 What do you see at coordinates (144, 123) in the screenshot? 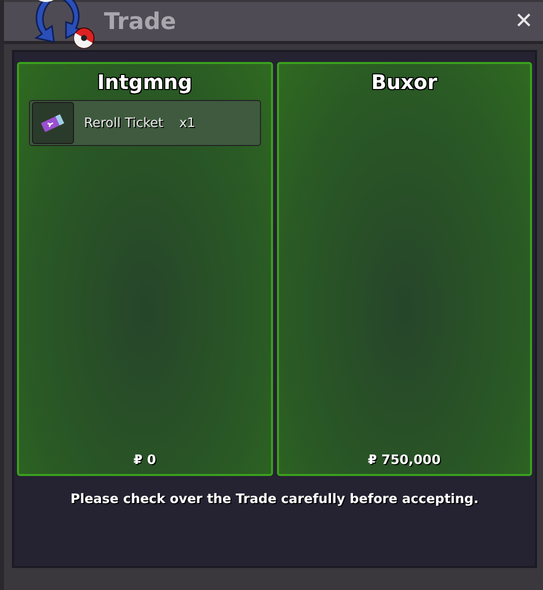
I see `item-row: Reroll Ticket x1` at bounding box center [144, 123].